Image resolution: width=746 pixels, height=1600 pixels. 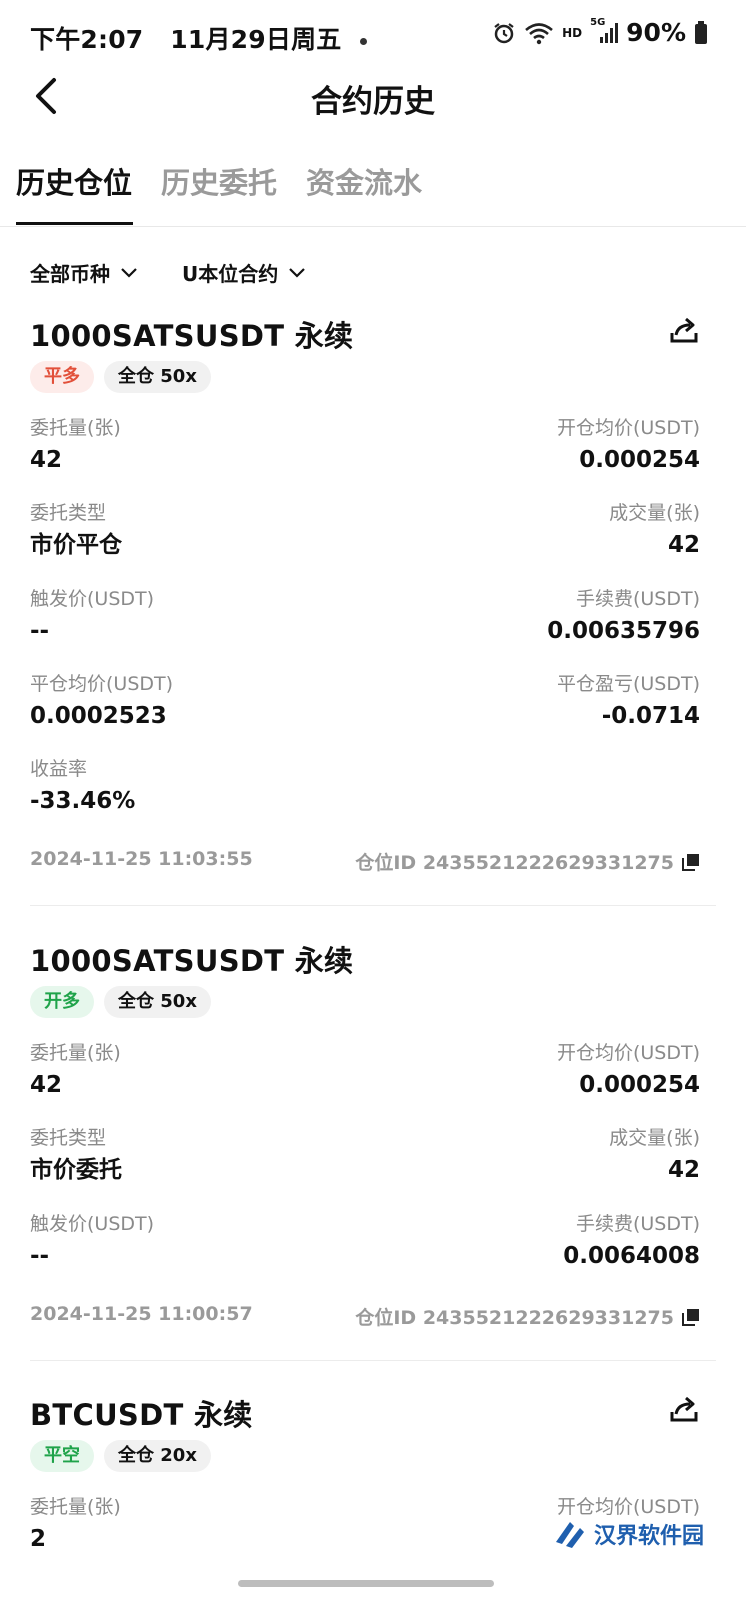 I want to click on home-indicator, so click(x=366, y=1583).